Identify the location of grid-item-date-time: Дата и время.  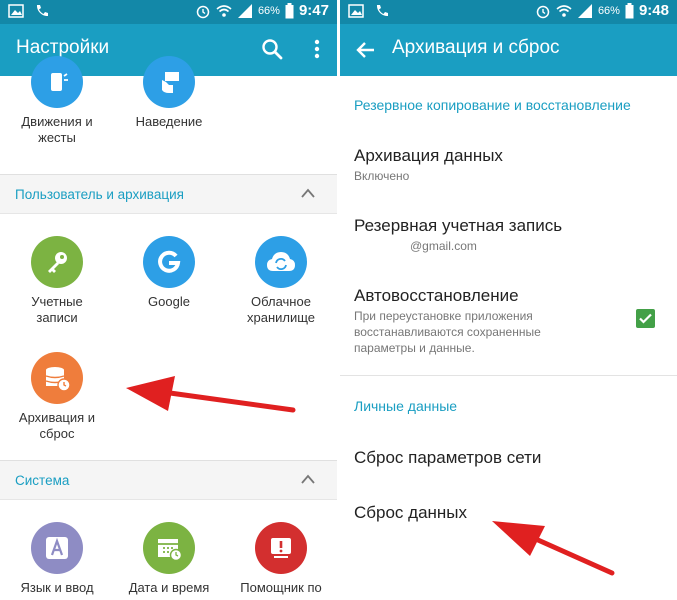
(169, 559).